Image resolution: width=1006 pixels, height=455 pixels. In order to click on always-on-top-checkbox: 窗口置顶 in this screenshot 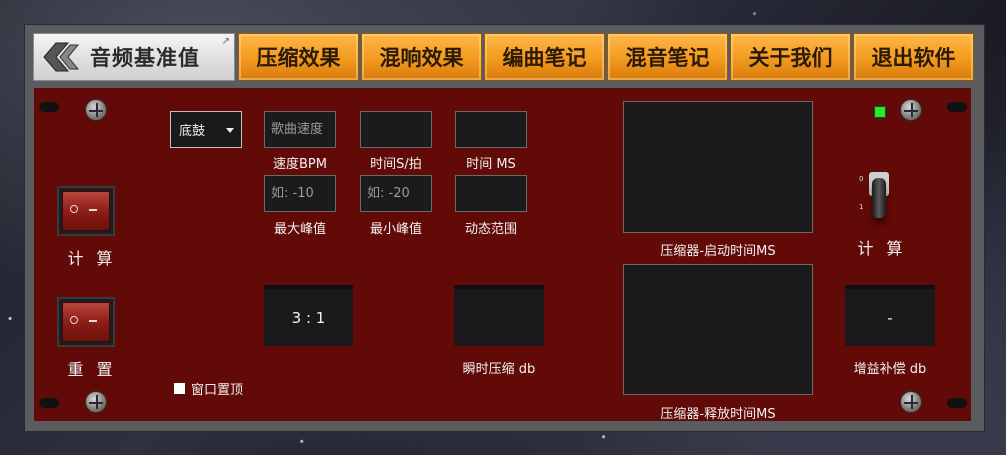, I will do `click(208, 388)`.